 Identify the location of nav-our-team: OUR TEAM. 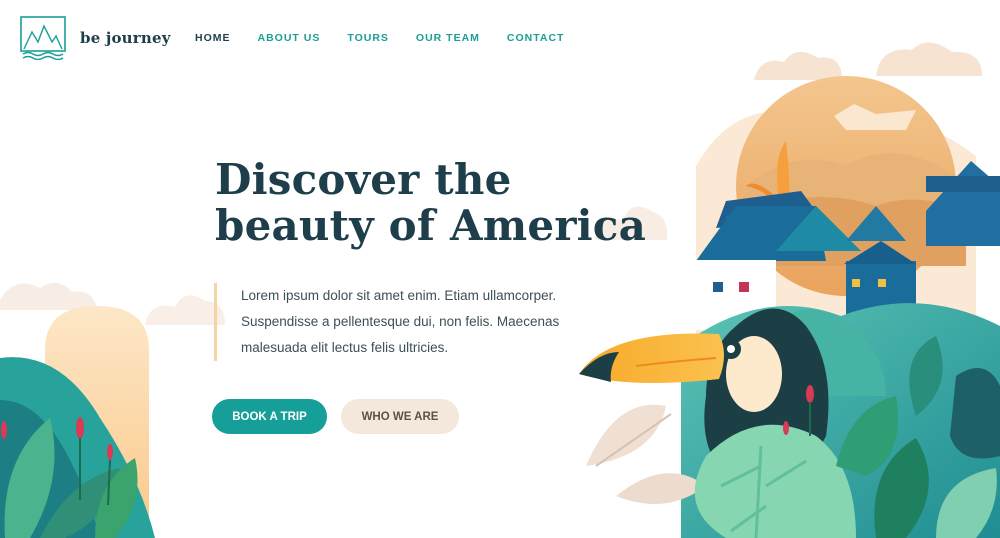
(448, 38).